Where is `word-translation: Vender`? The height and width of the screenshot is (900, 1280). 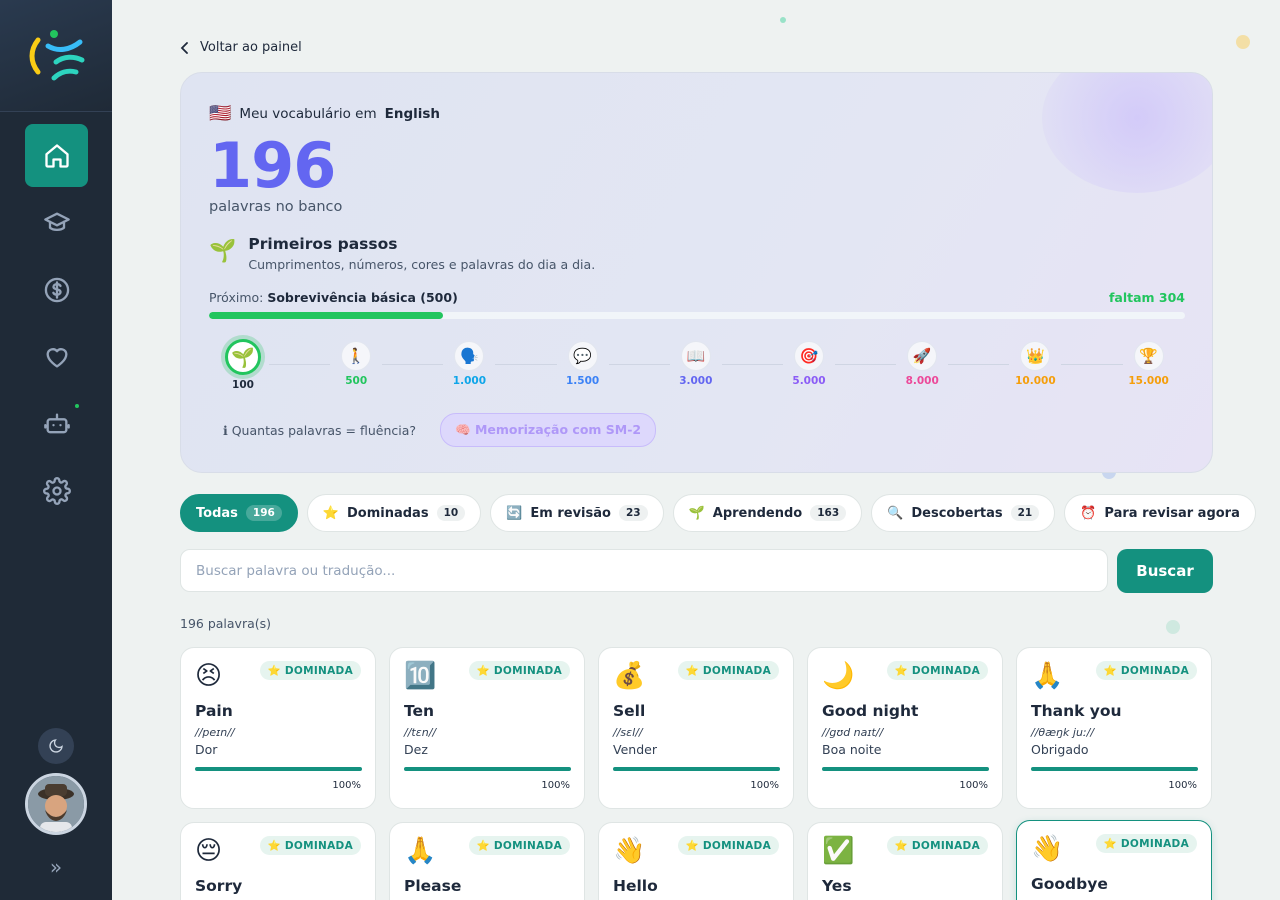 word-translation: Vender is located at coordinates (635, 749).